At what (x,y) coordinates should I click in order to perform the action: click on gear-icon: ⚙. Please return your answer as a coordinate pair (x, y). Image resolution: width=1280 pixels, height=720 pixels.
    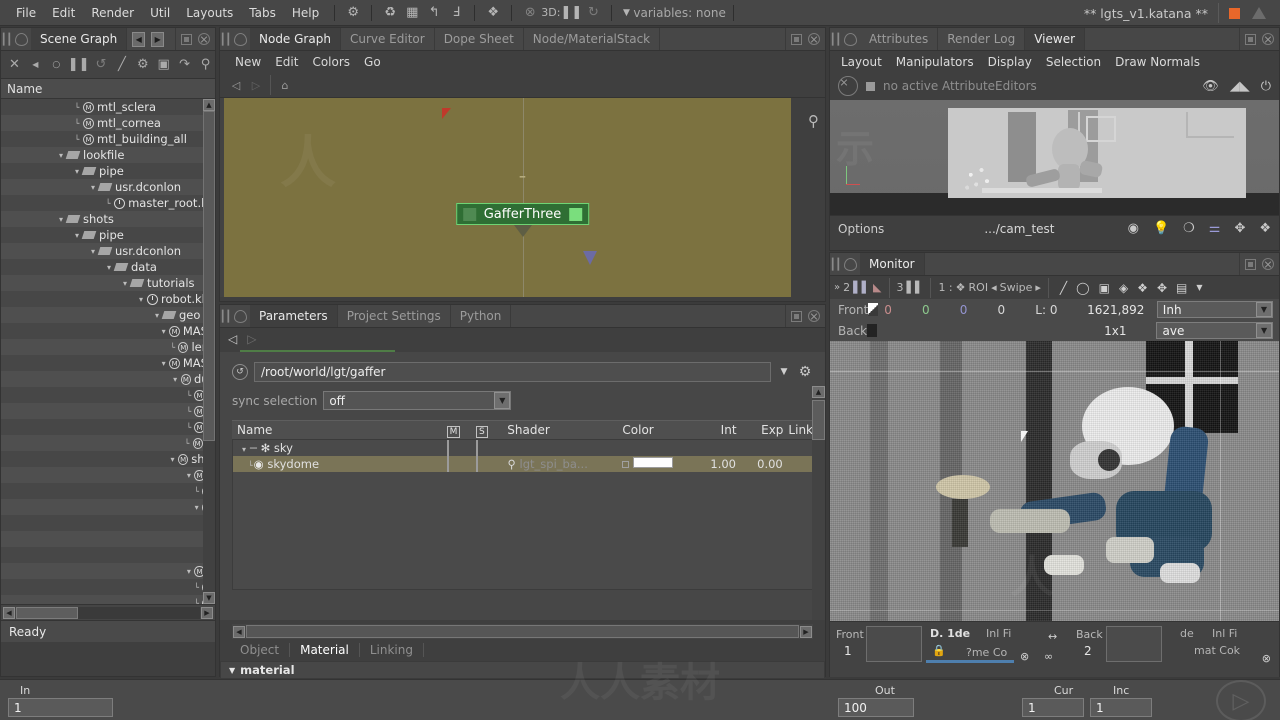
    Looking at the image, I should click on (353, 12).